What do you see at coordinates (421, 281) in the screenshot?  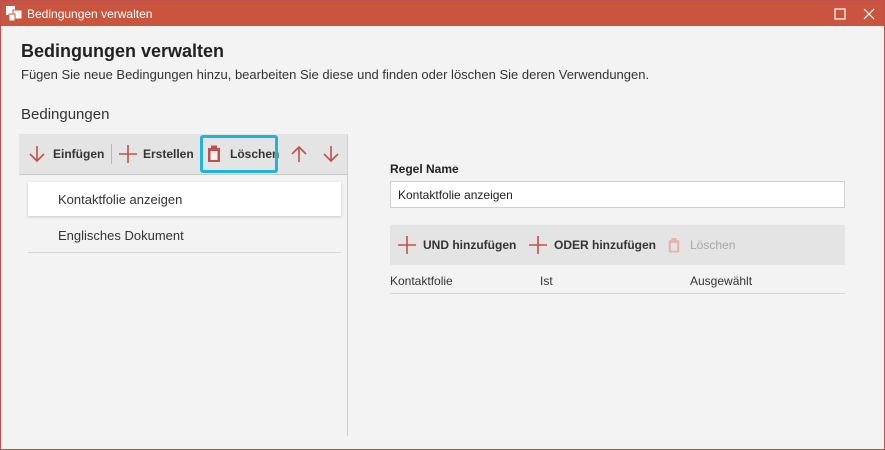 I see `column-header-kontaktfolie: Kontaktfolie` at bounding box center [421, 281].